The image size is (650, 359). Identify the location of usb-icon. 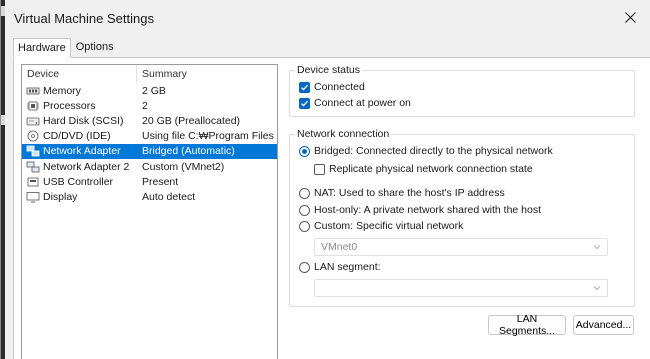
(33, 182).